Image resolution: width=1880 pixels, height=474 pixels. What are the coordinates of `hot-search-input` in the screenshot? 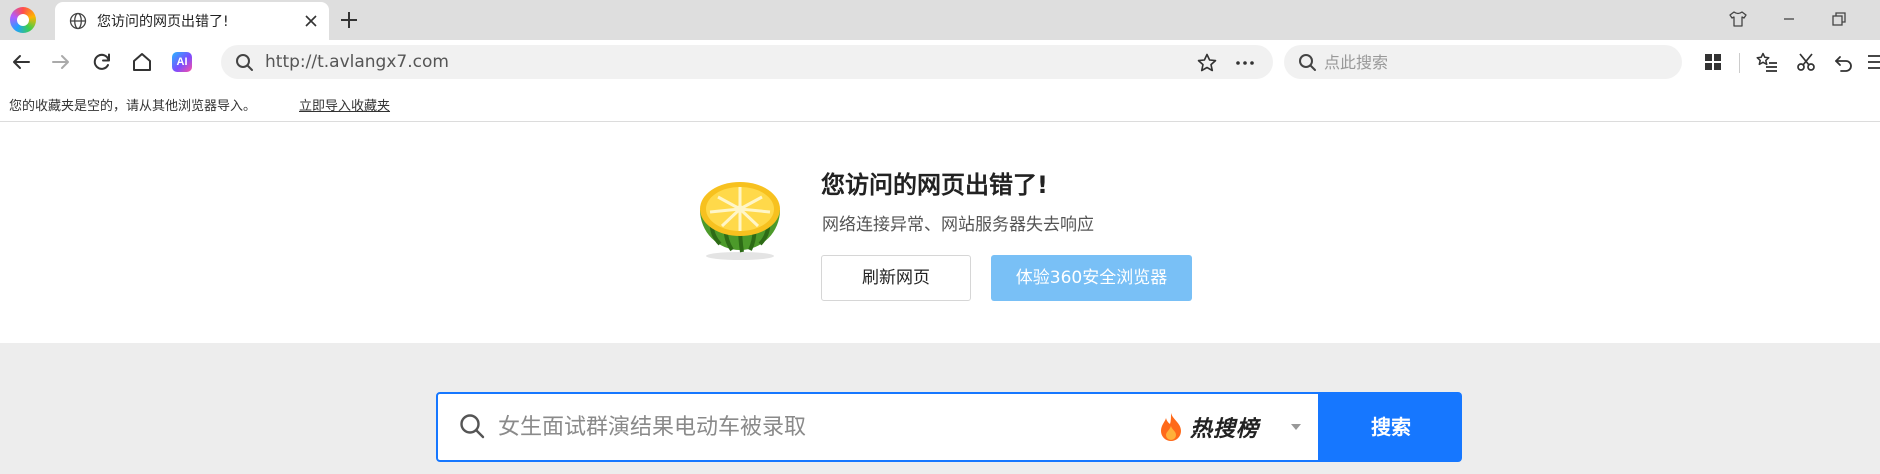 It's located at (778, 427).